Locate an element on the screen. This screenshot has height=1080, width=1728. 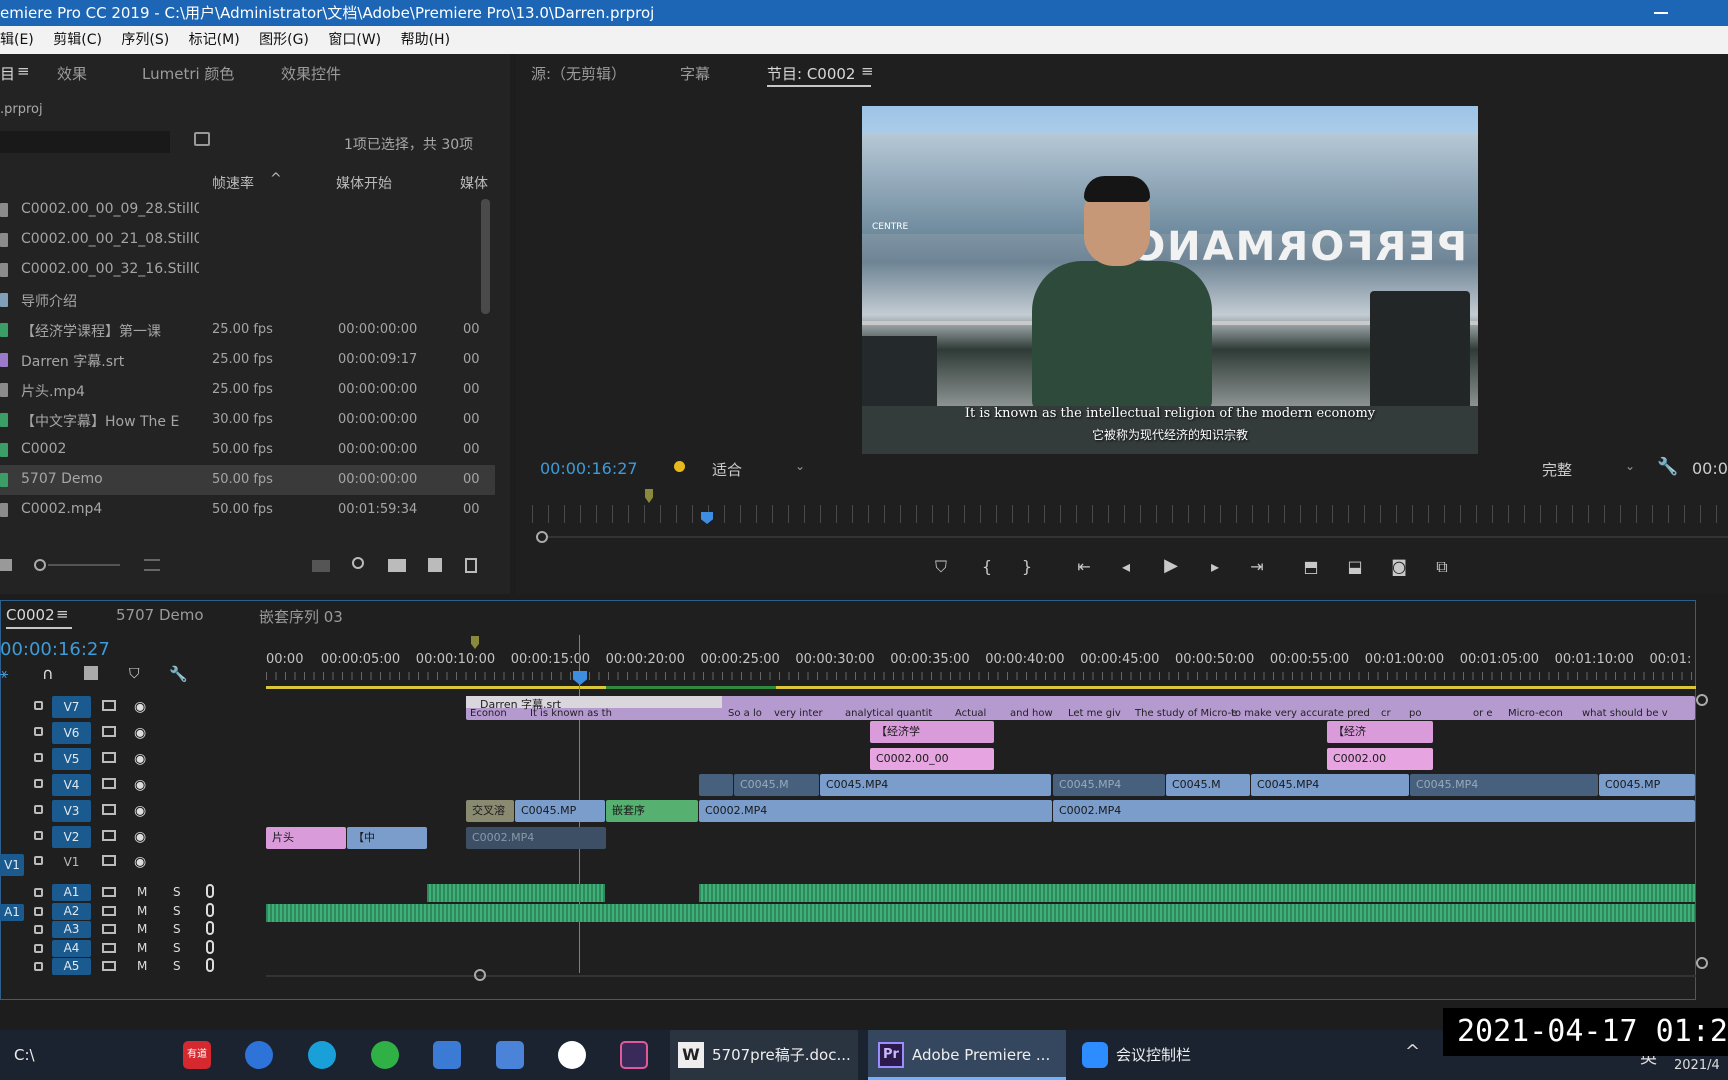
search-icon is located at coordinates (358, 563).